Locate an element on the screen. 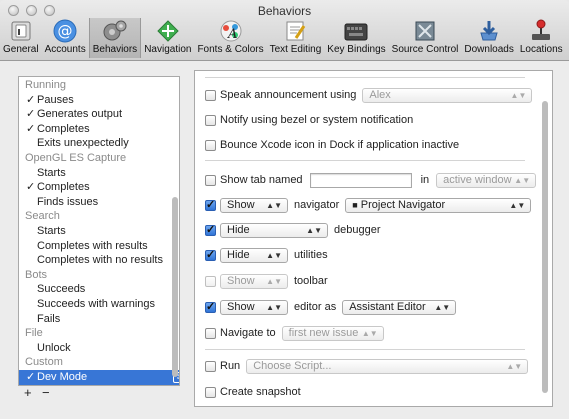  navigator-row: Show ▲▼ navigator ■ Project Navigator ▲▼ is located at coordinates (368, 205).